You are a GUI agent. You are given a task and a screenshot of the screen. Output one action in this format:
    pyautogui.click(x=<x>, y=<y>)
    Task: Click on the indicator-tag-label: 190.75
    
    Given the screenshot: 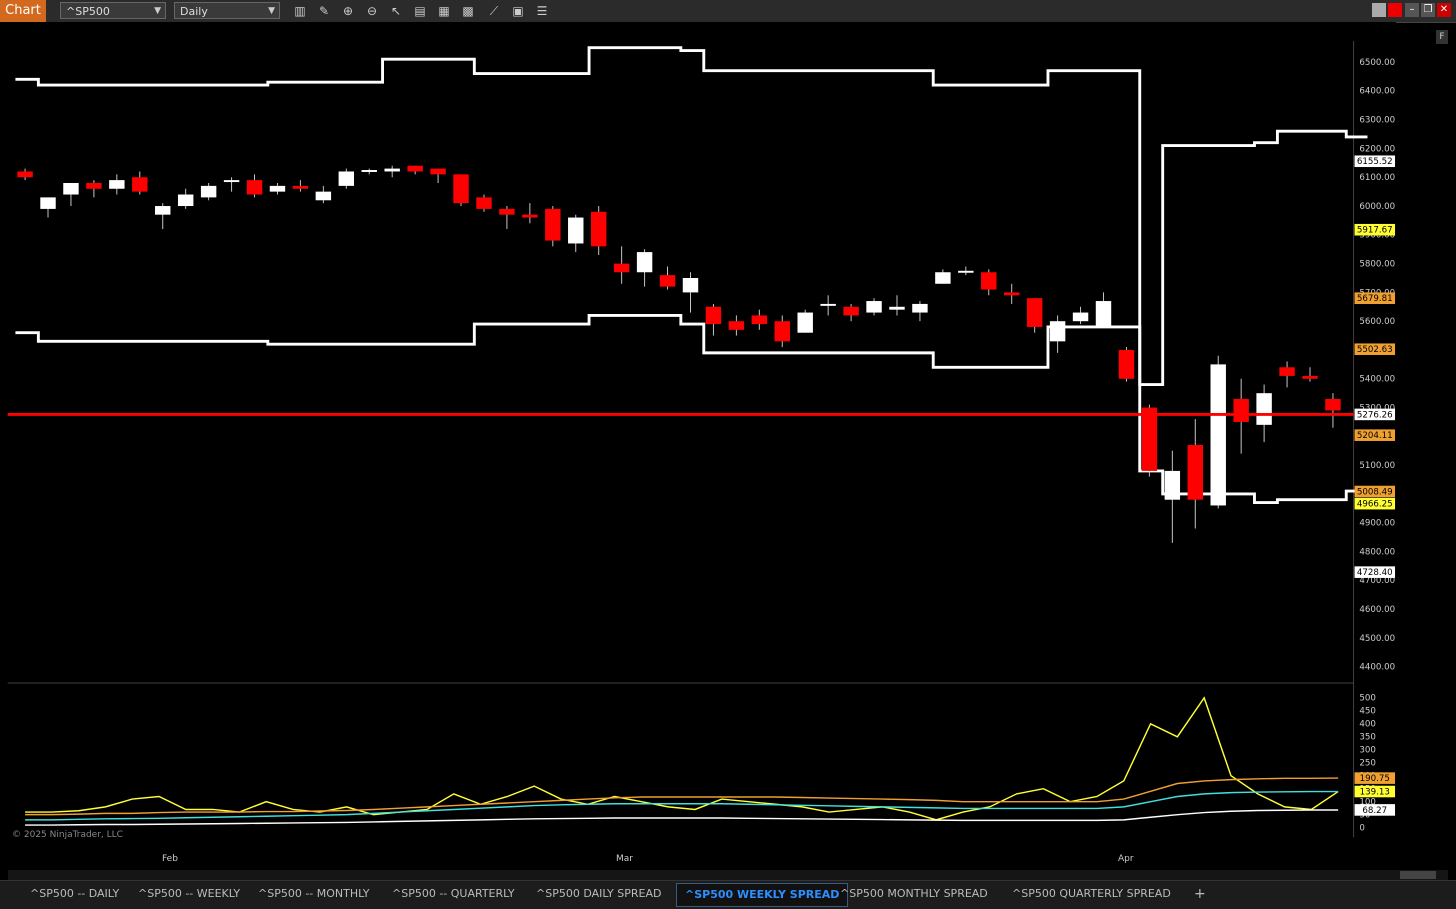 What is the action you would take?
    pyautogui.click(x=1375, y=779)
    